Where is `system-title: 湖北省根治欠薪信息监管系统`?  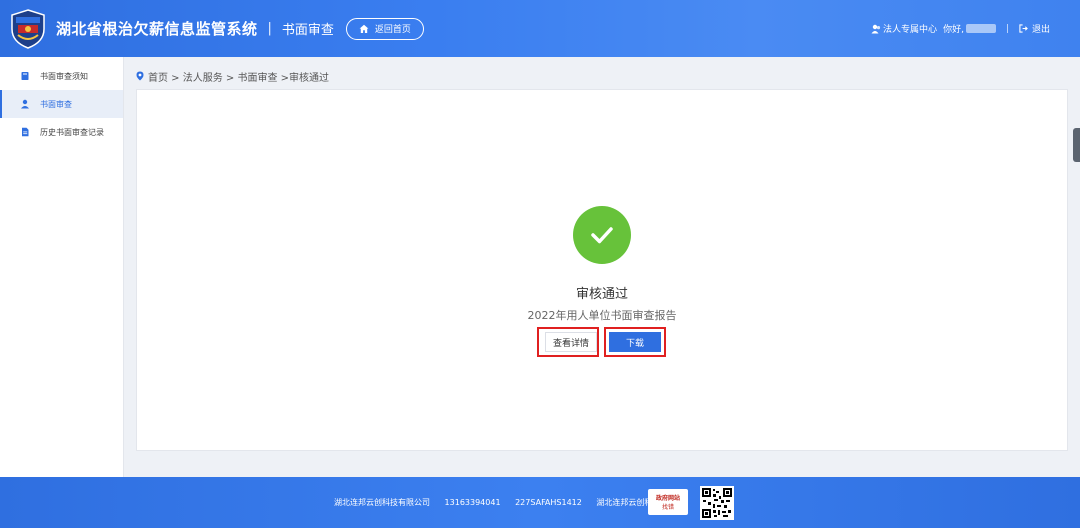
system-title: 湖北省根治欠薪信息监管系统 is located at coordinates (157, 29).